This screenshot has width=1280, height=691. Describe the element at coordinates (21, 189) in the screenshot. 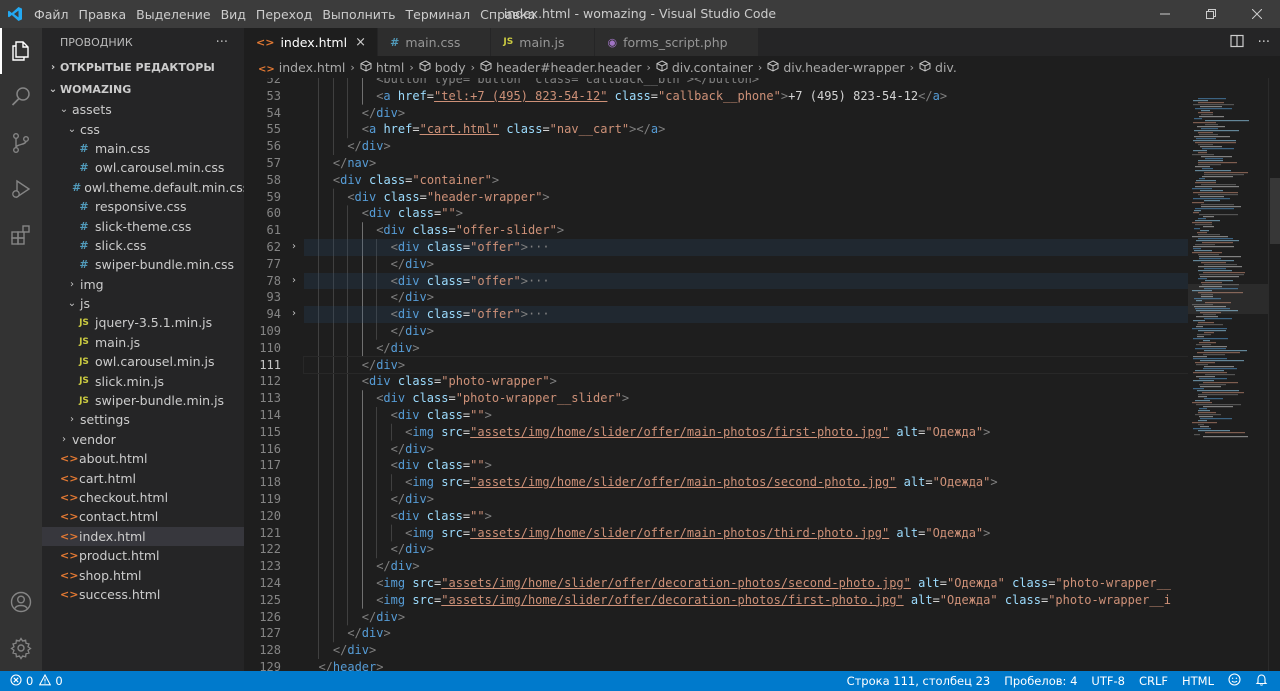

I see `run-debug-icon` at that location.